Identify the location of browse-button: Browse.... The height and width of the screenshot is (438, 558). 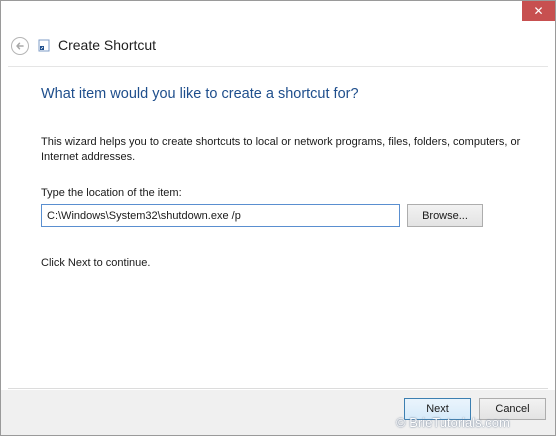
(445, 215).